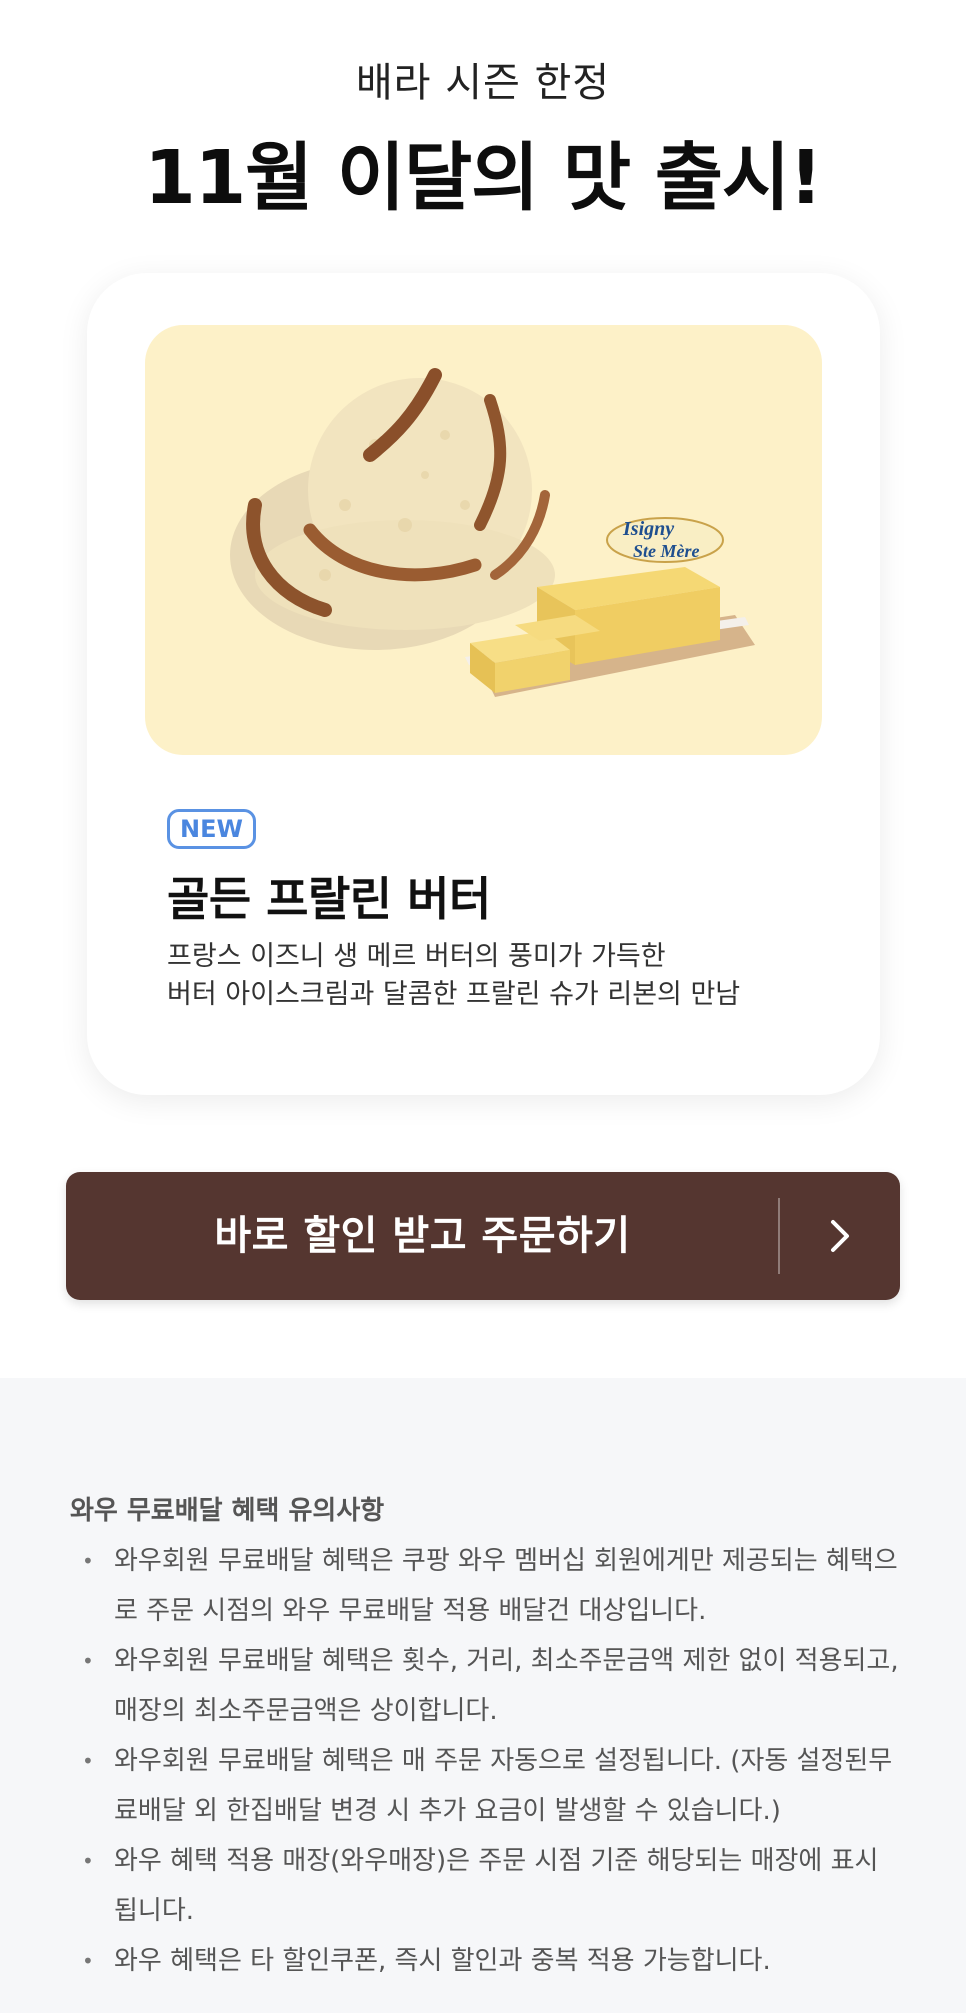 The image size is (966, 2013). I want to click on isigny-logo: Isigny Ste Mère, so click(665, 540).